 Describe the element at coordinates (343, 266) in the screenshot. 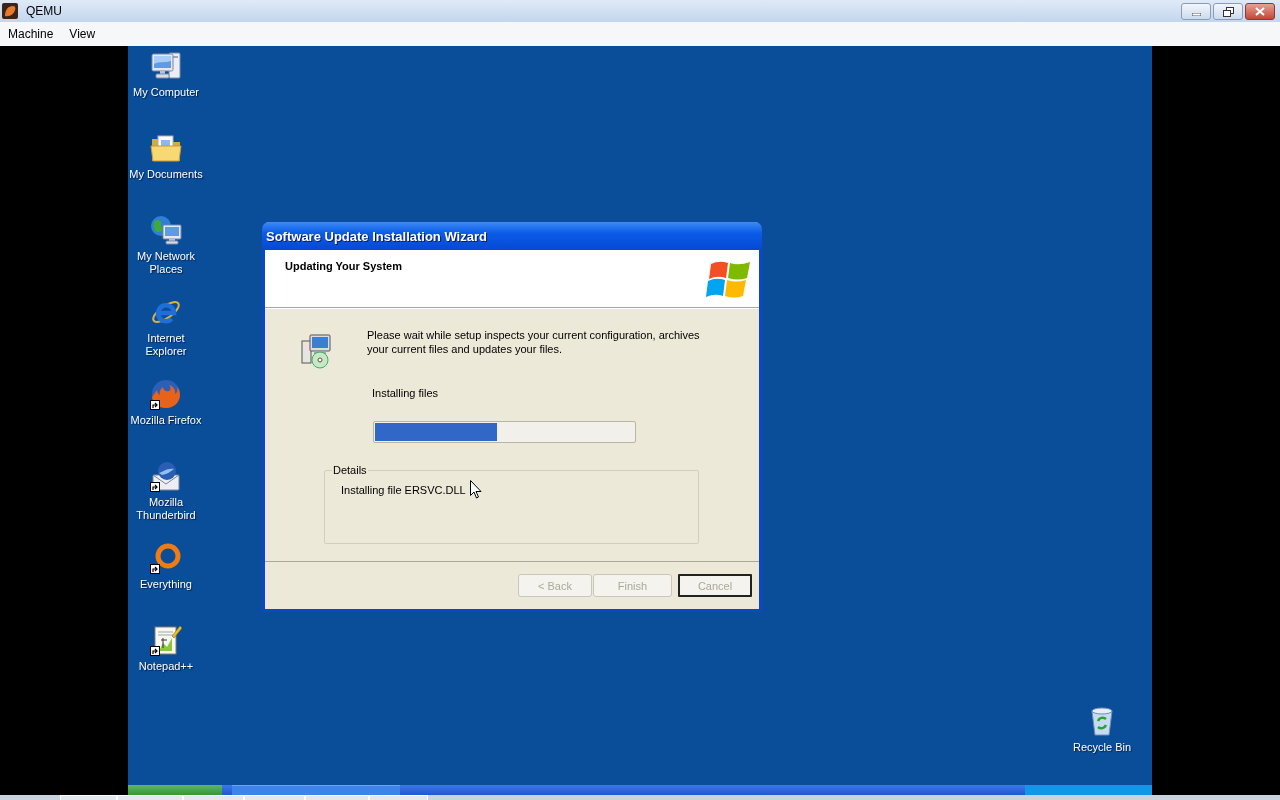

I see `dialog-heading: Updating Your System` at that location.